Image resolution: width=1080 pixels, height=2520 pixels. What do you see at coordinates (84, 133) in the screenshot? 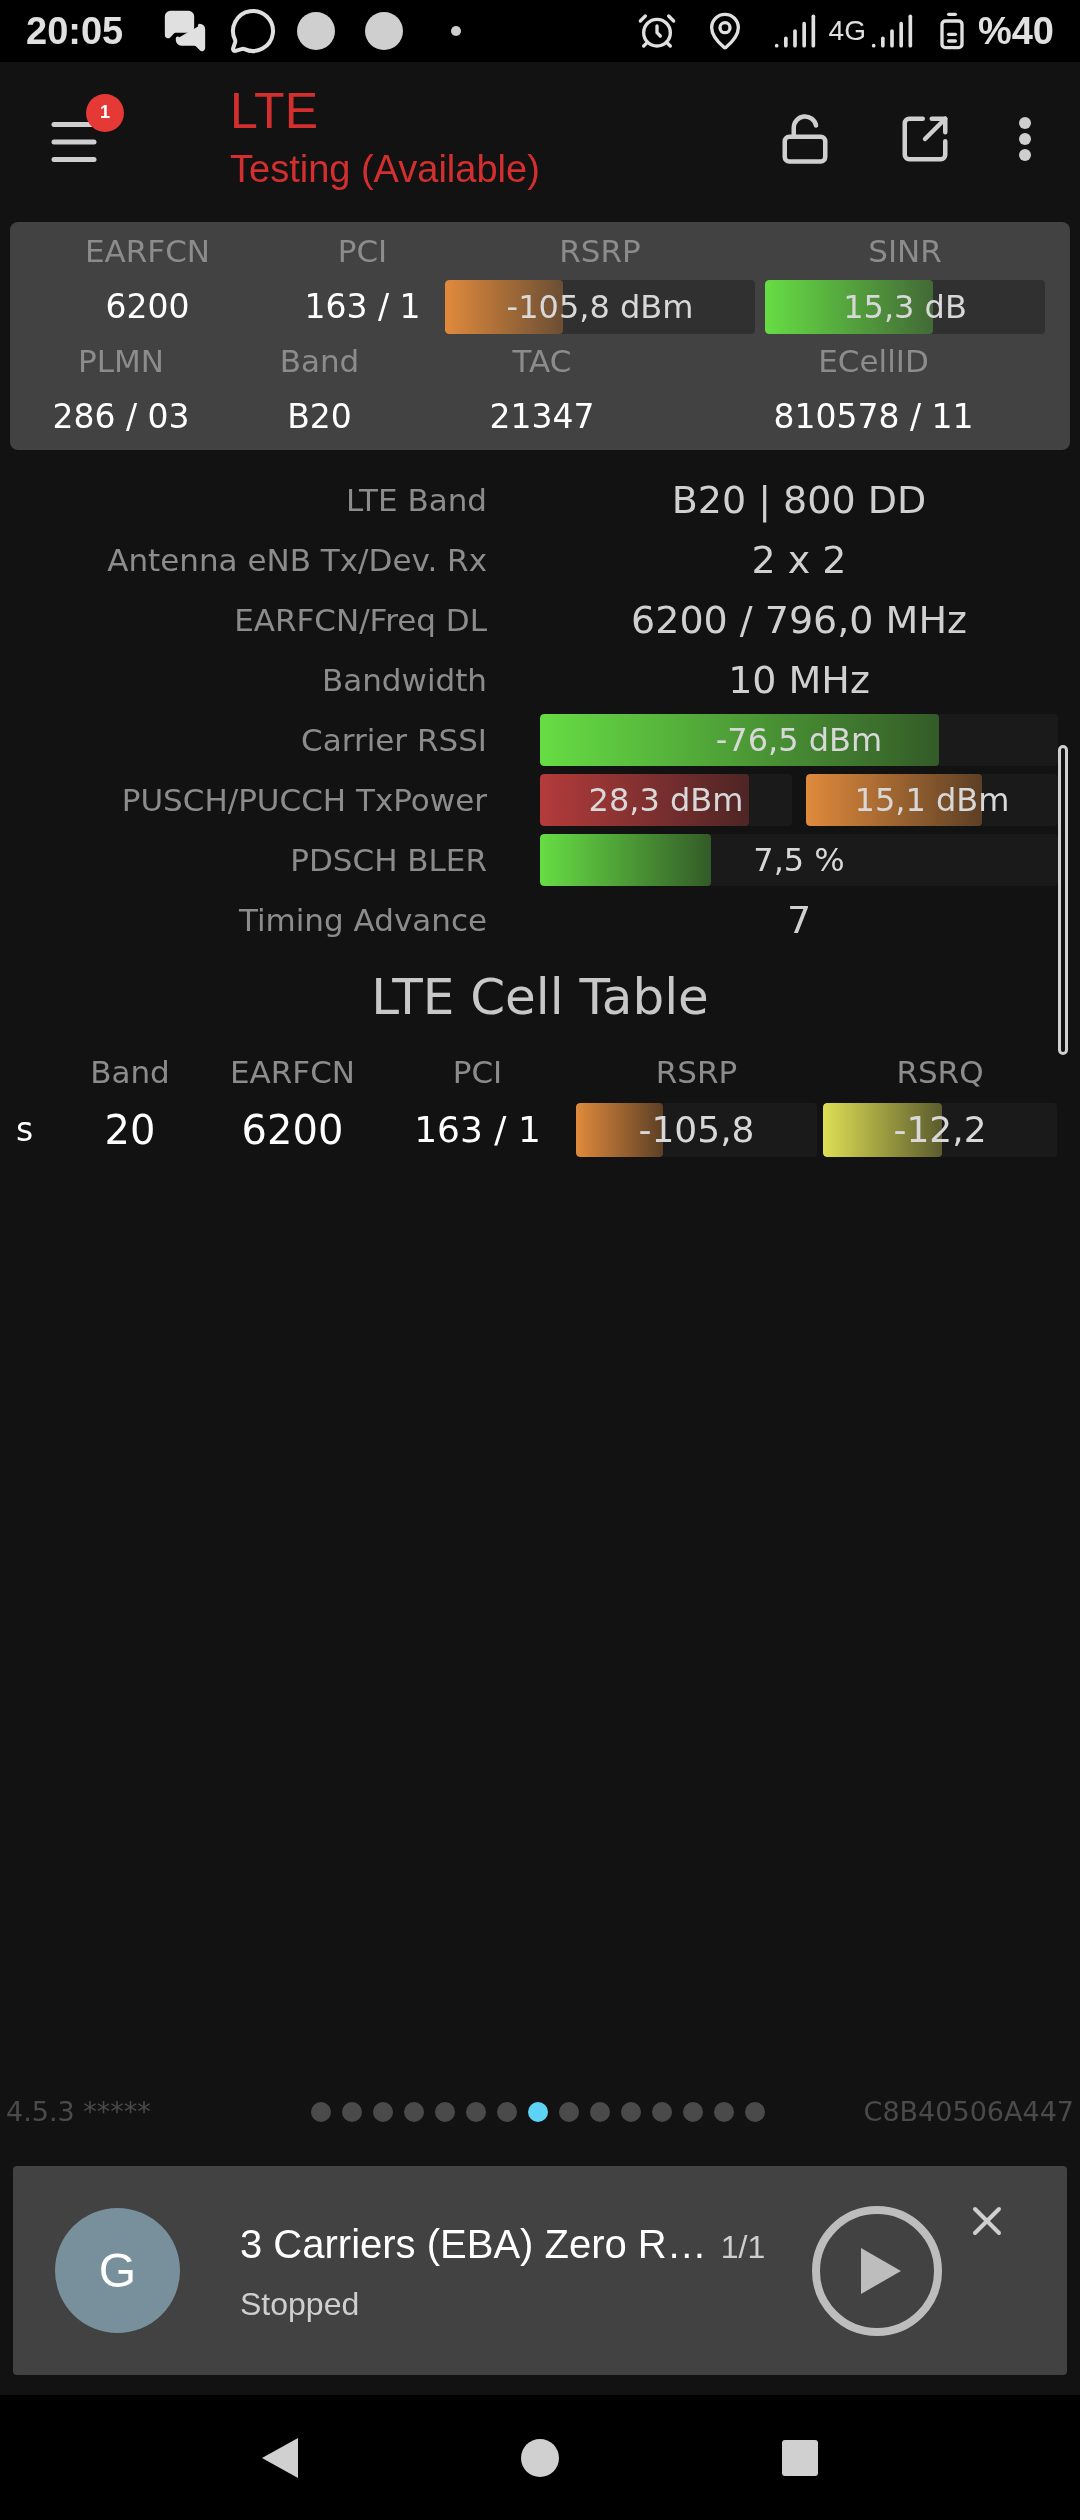
I see `menu-button: 1` at bounding box center [84, 133].